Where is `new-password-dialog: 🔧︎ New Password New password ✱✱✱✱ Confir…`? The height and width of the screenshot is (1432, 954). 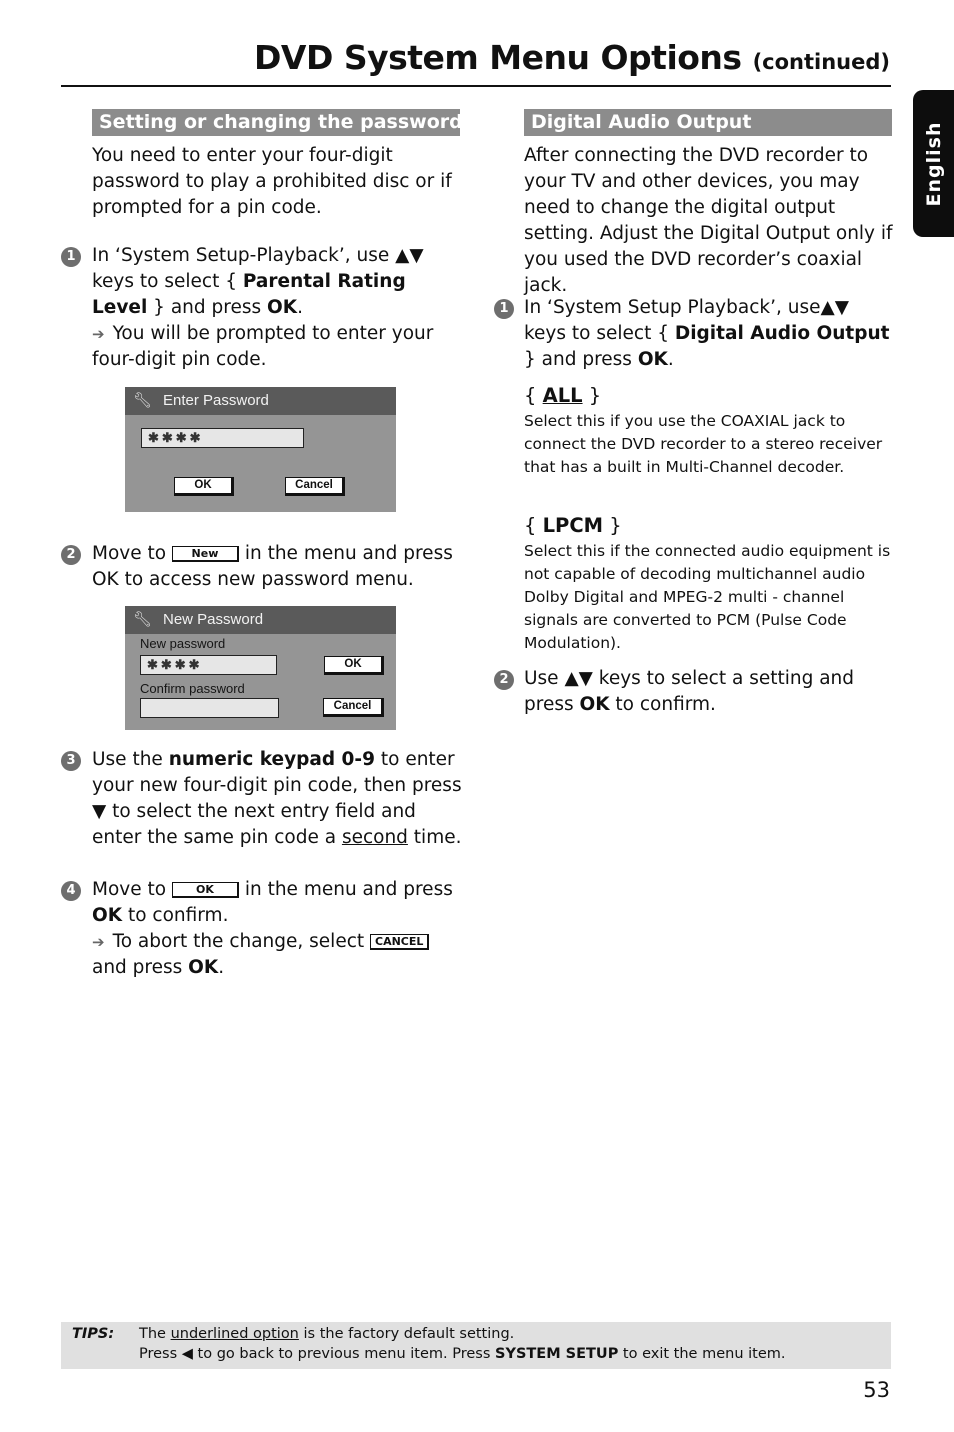 new-password-dialog: 🔧︎ New Password New password ✱✱✱✱ Confir… is located at coordinates (260, 668).